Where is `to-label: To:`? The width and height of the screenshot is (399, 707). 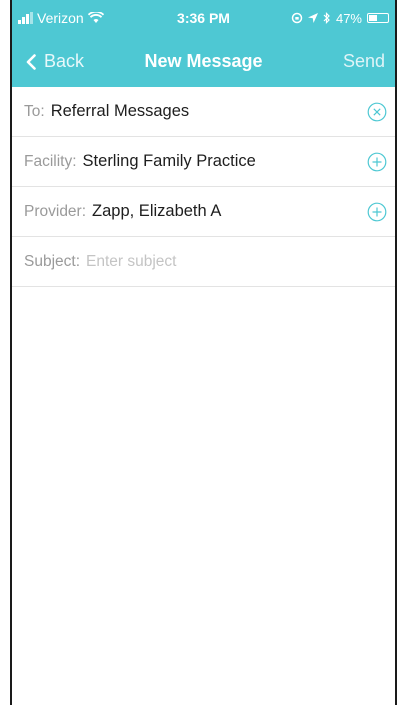
to-label: To: is located at coordinates (34, 111).